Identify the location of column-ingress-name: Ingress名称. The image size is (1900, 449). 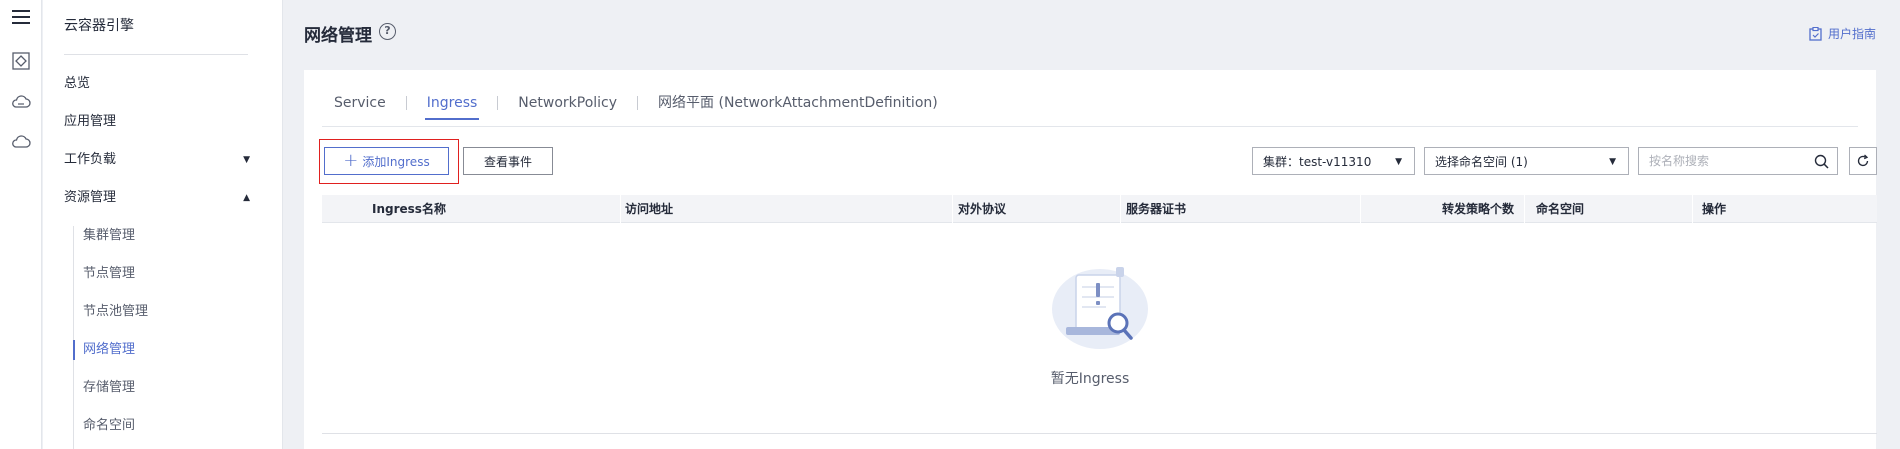
(409, 209).